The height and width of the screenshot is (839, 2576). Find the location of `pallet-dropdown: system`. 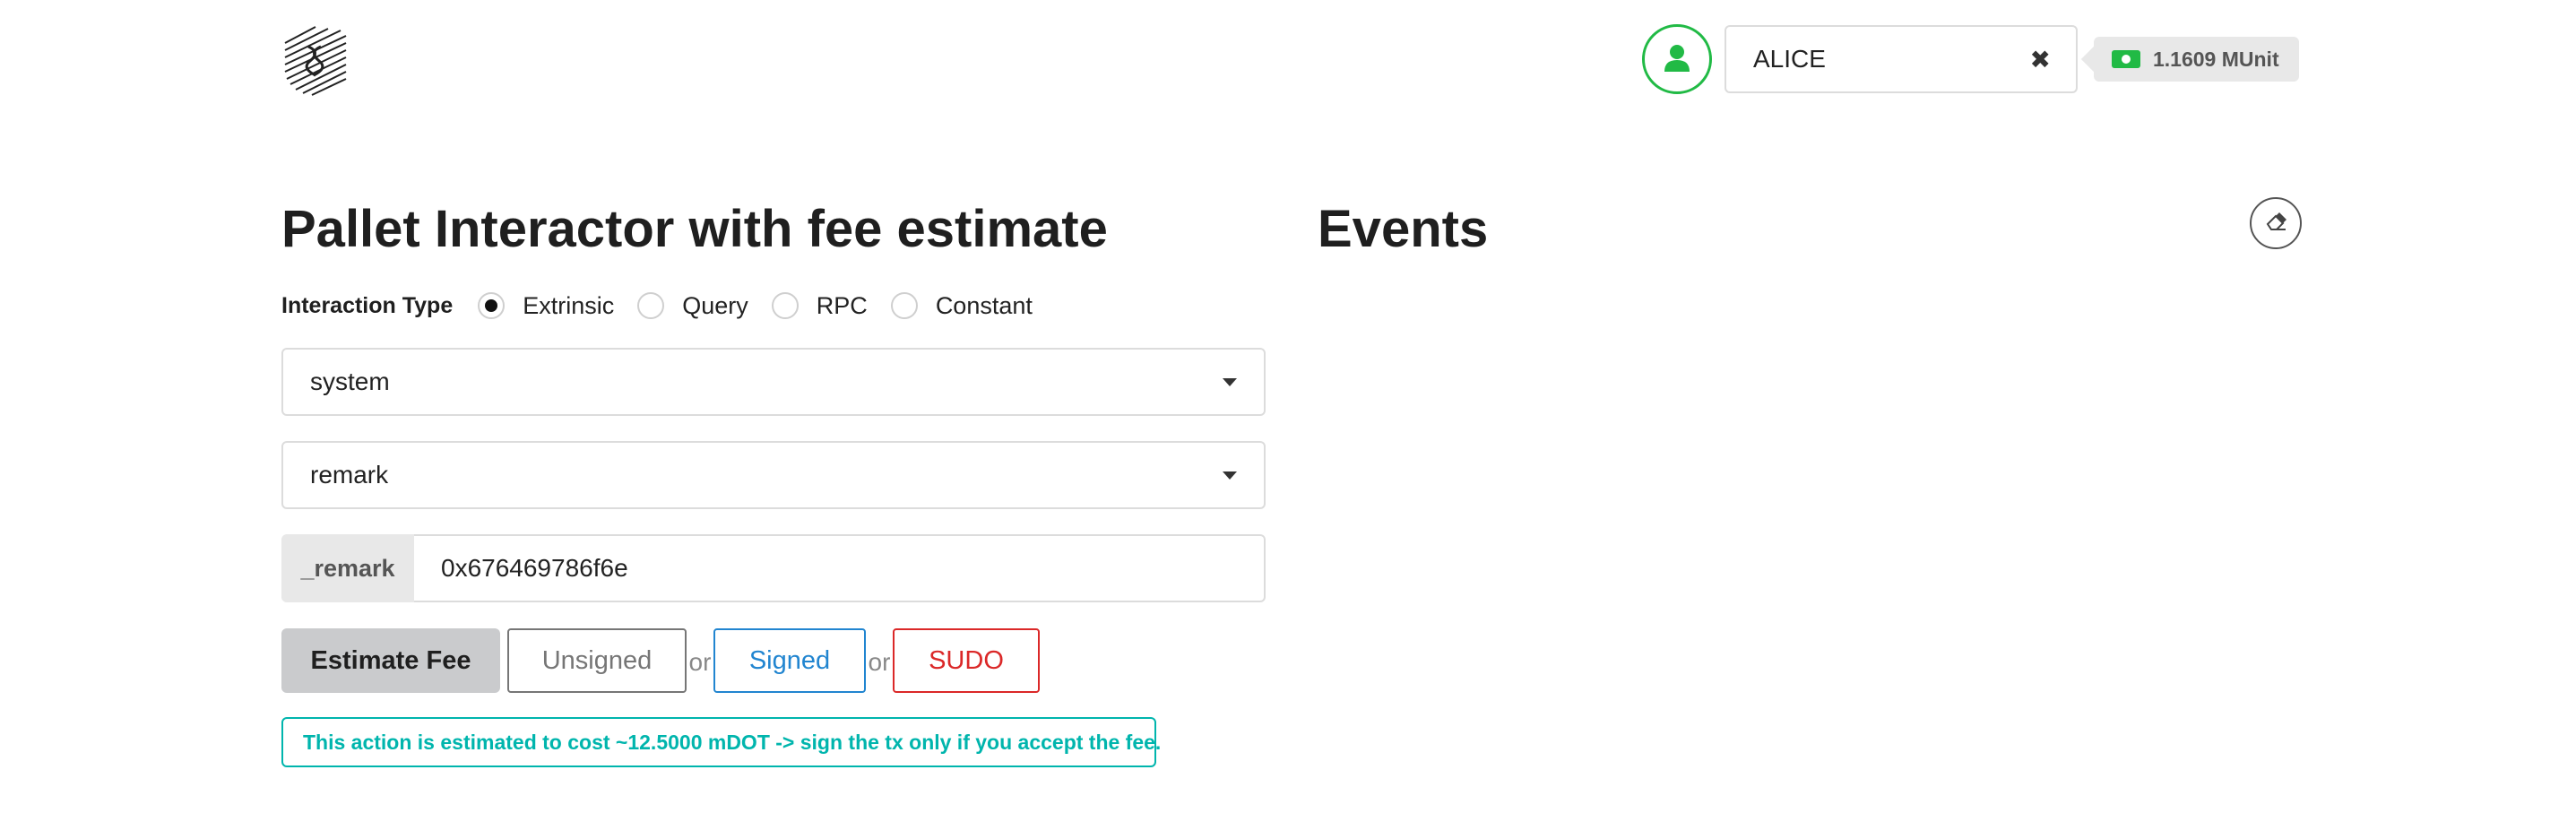

pallet-dropdown: system is located at coordinates (773, 382).